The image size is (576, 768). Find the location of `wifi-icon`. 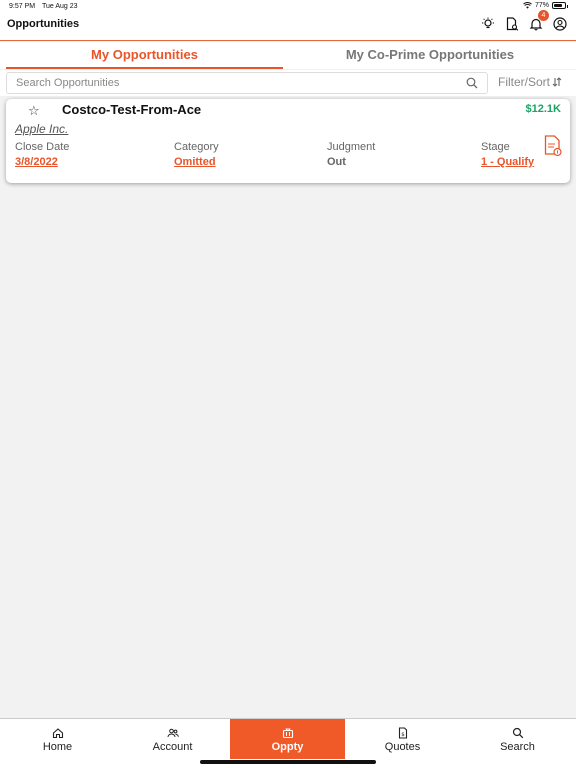

wifi-icon is located at coordinates (527, 5).